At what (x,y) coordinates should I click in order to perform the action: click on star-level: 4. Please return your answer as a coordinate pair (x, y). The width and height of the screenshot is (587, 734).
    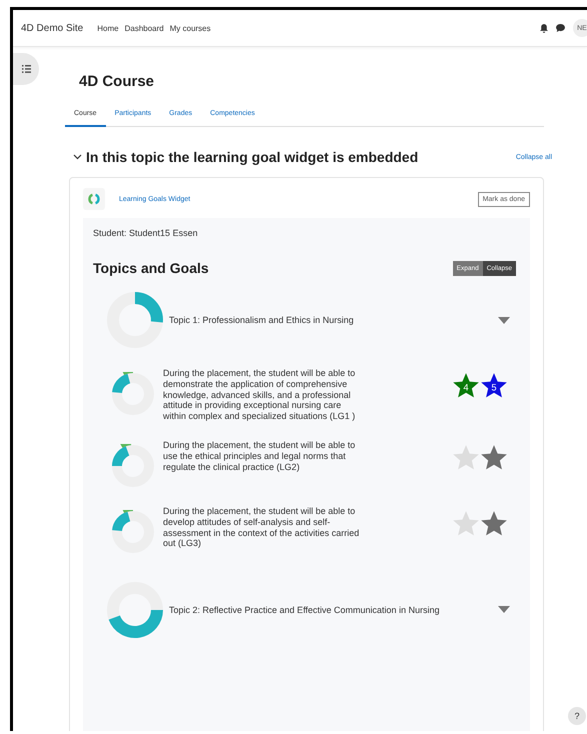
    Looking at the image, I should click on (466, 387).